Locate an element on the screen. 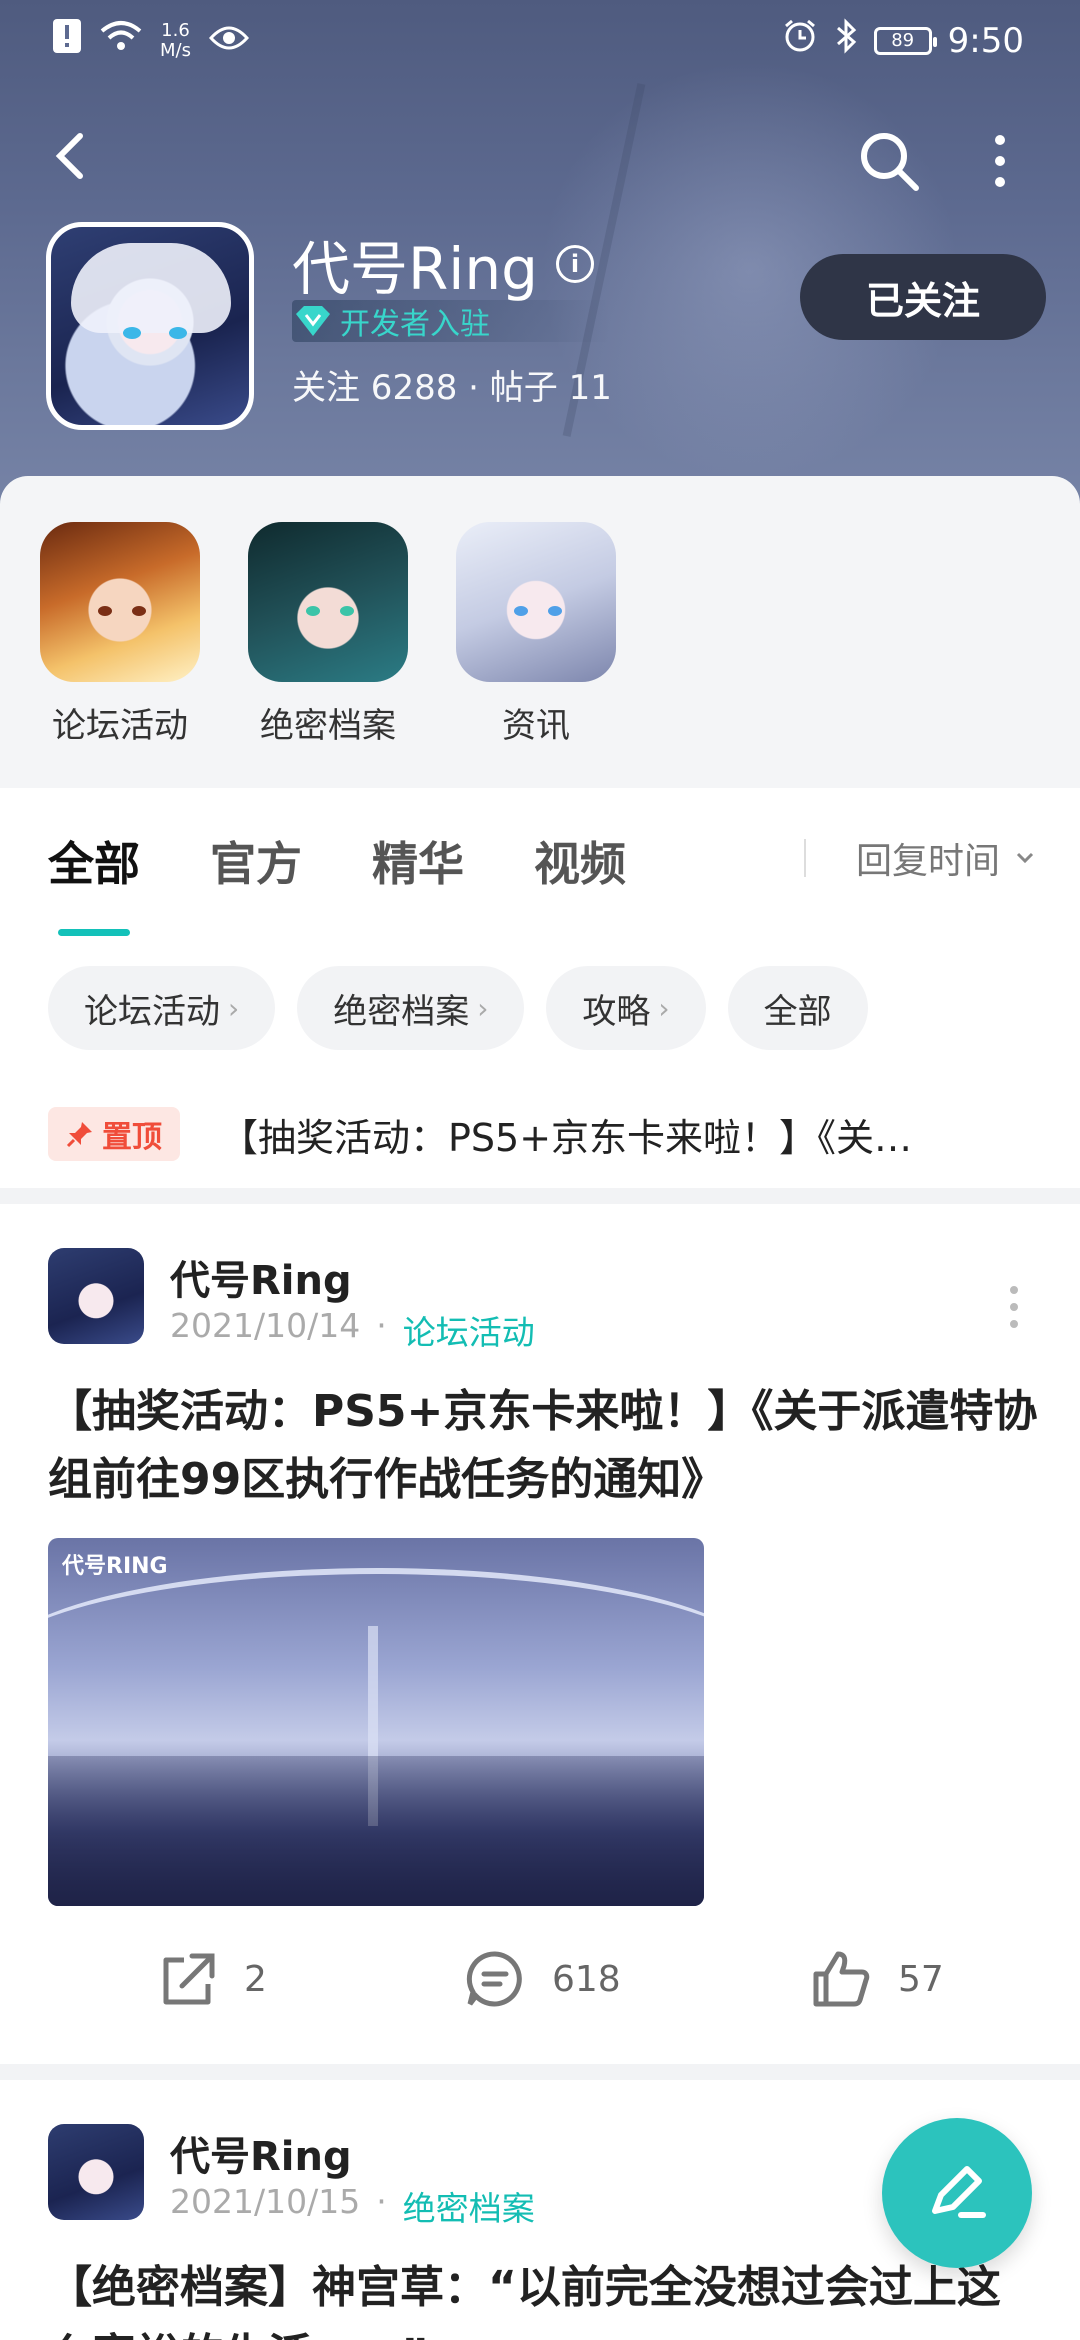 This screenshot has height=2340, width=1080. tab-official: 官方 is located at coordinates (256, 861).